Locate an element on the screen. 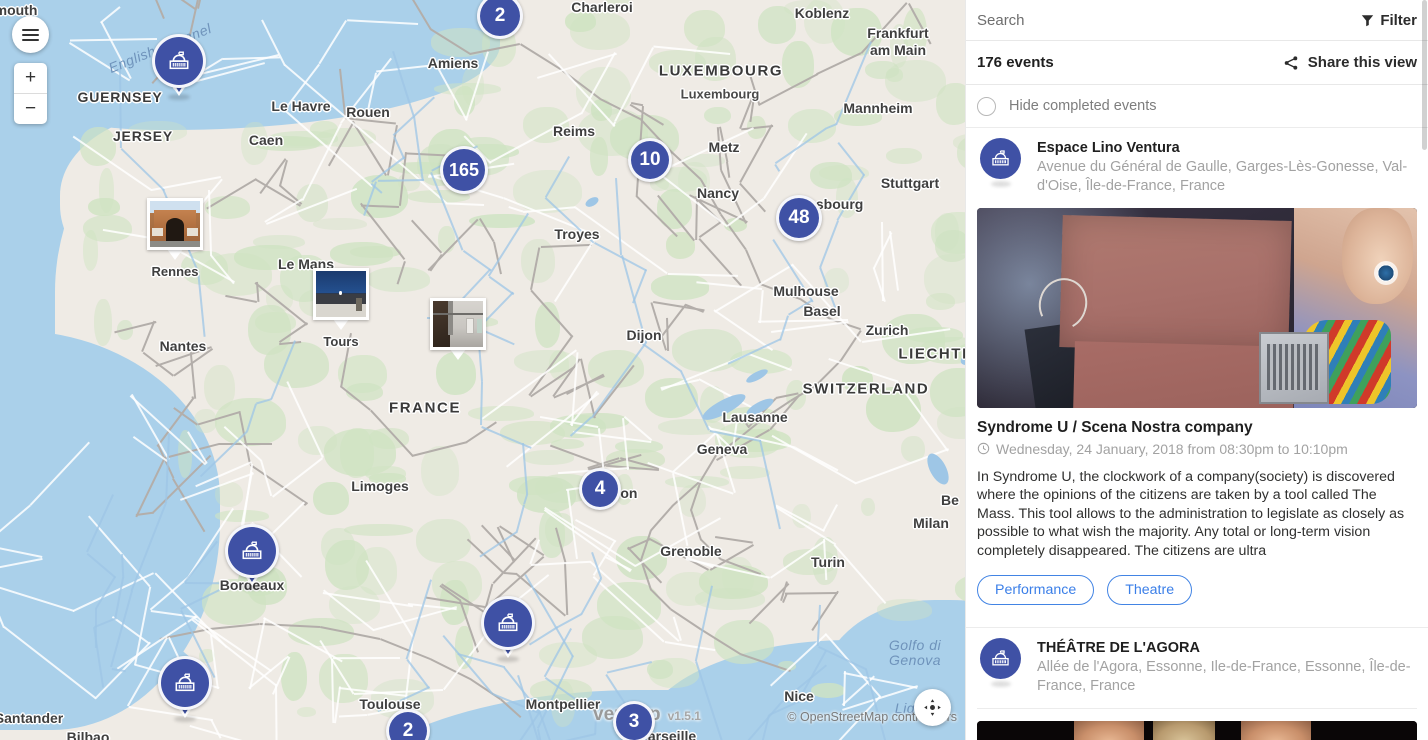  event-photo-art is located at coordinates (1197, 308).